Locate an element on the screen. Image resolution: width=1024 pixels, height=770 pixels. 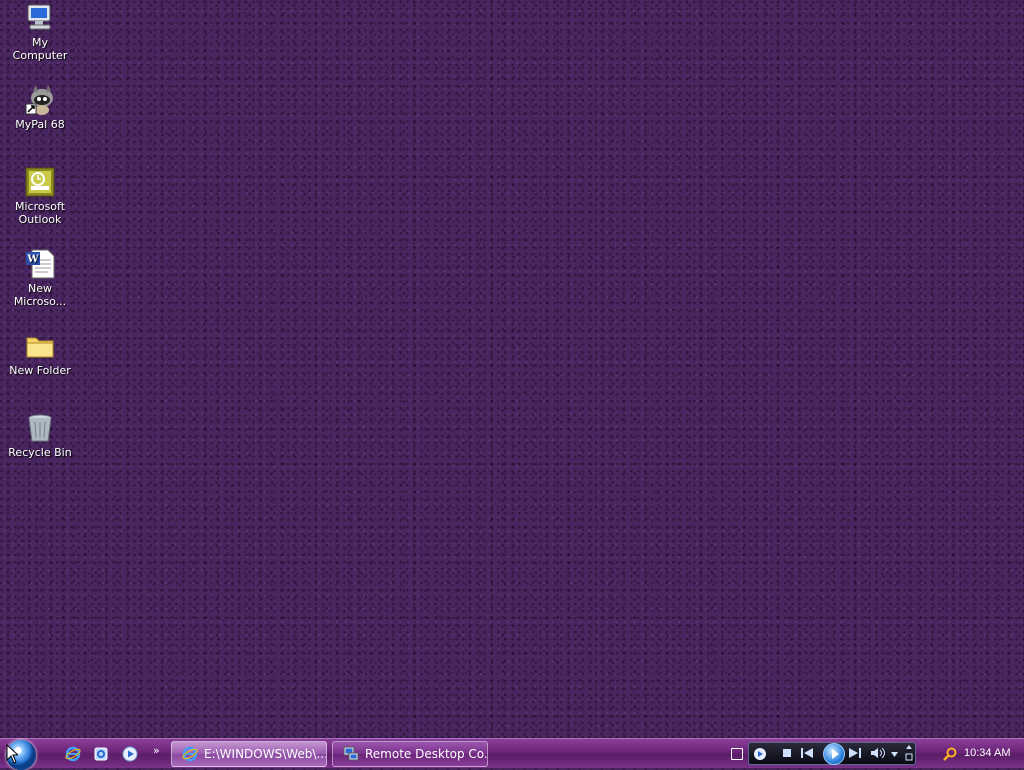
my-computer-icon is located at coordinates (40, 18).